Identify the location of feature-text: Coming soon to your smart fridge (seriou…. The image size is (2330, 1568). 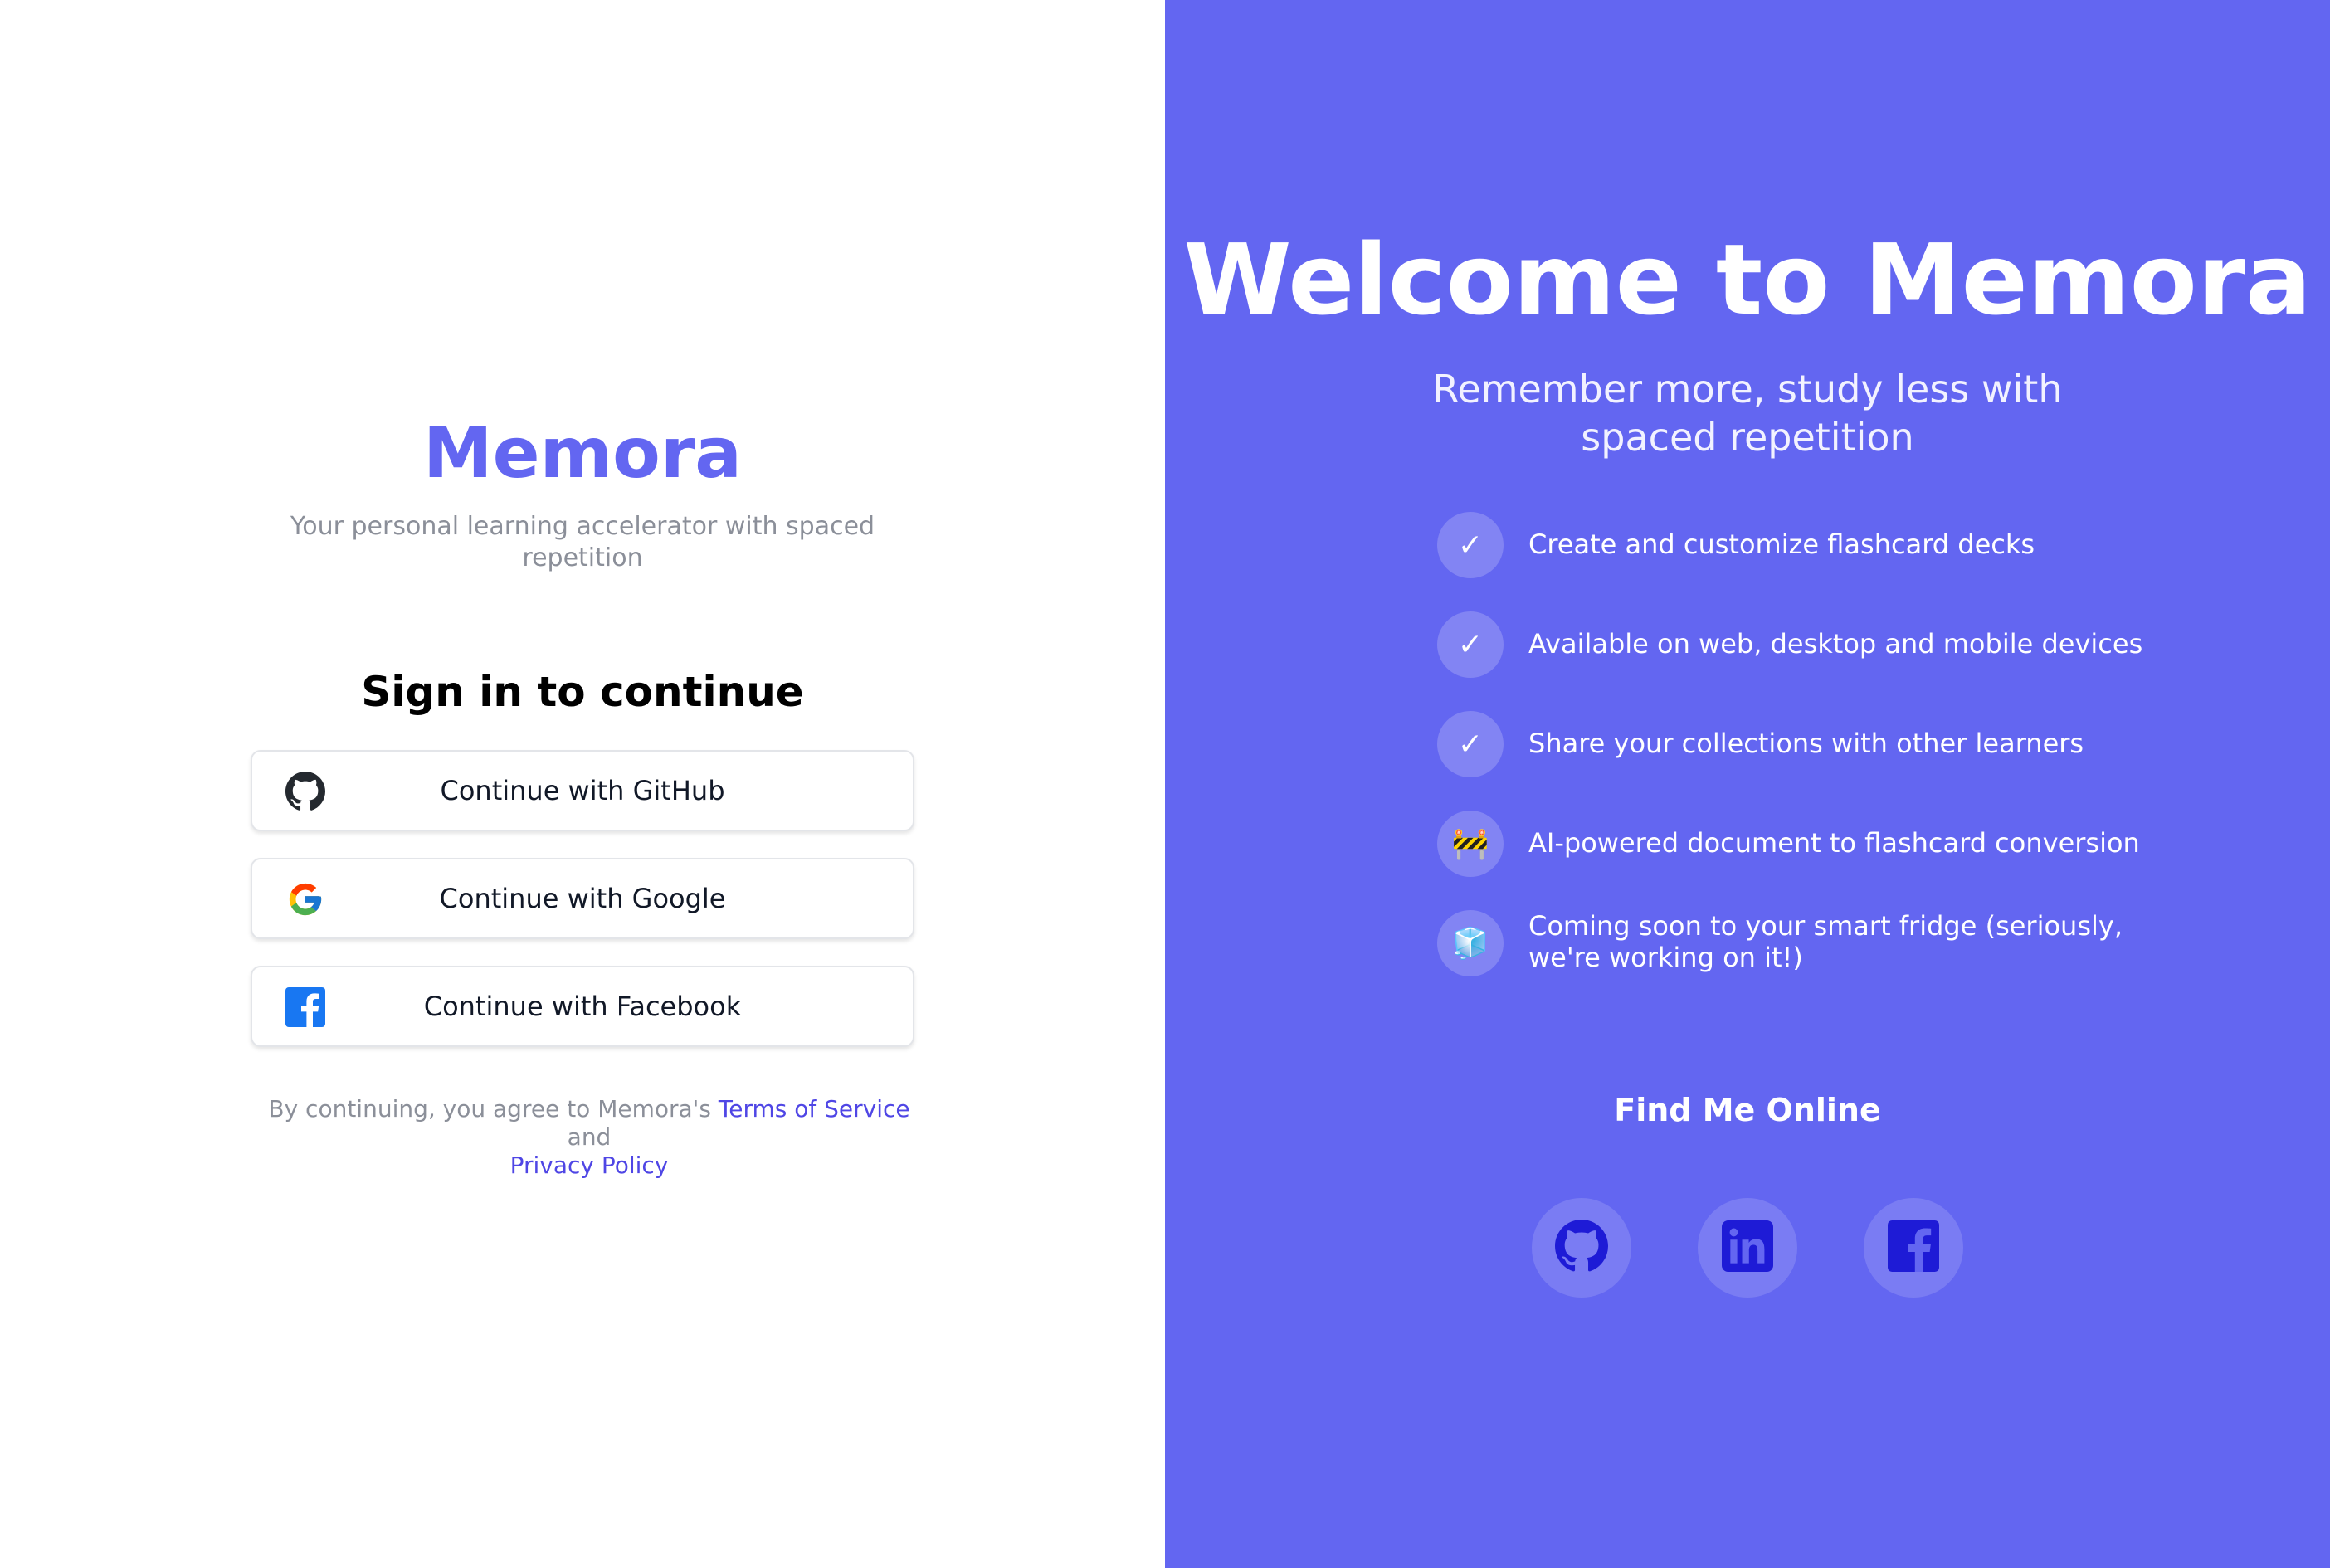
(1825, 941).